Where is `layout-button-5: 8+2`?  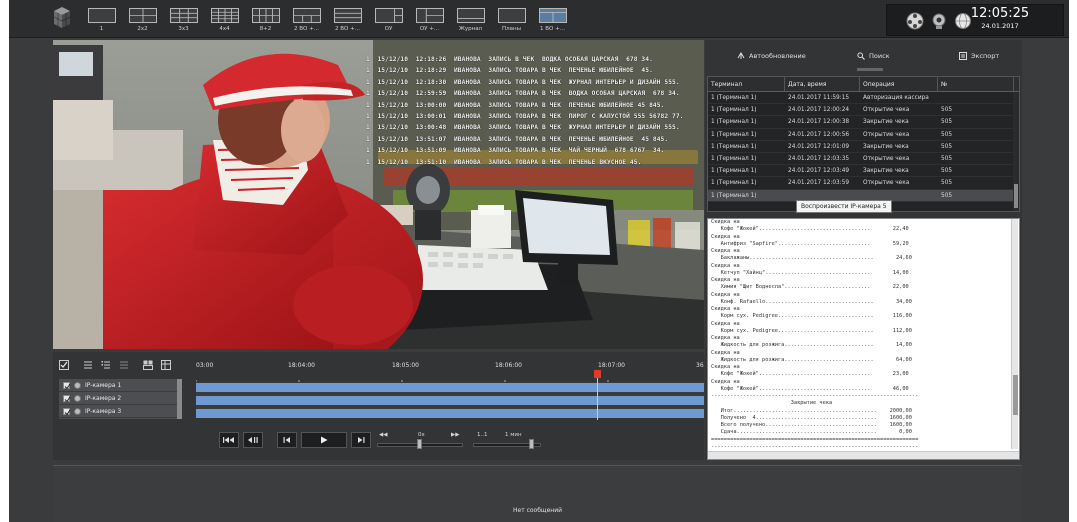 layout-button-5: 8+2 is located at coordinates (265, 20).